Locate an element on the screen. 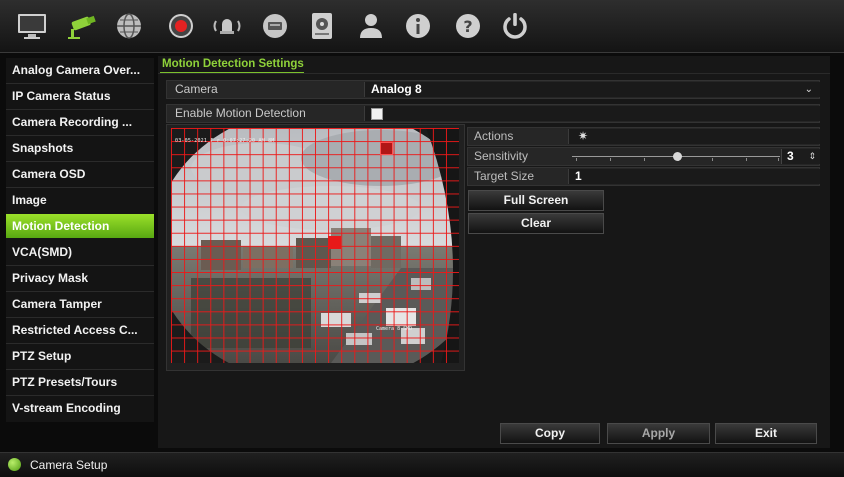 Image resolution: width=844 pixels, height=477 pixels. network-icon is located at coordinates (129, 26).